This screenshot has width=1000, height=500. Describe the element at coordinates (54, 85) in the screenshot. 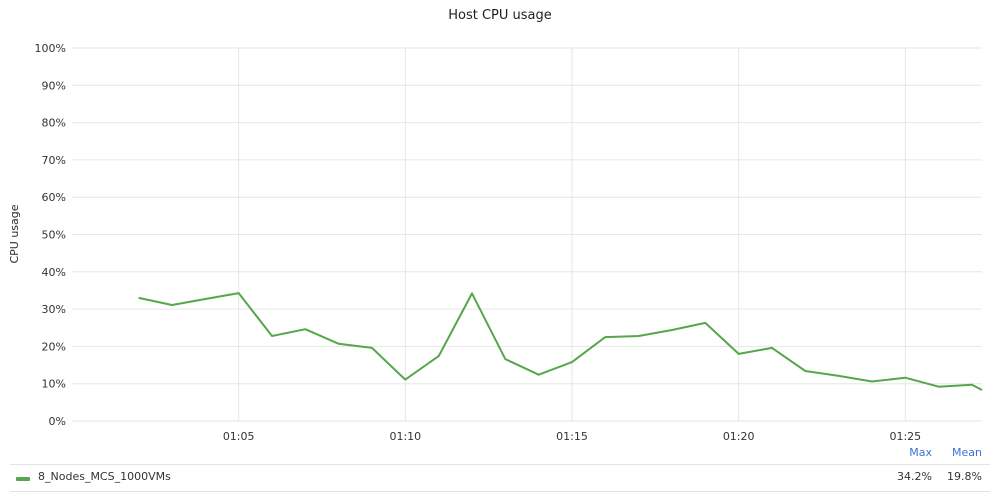

I see `y-tick-label: 90%` at that location.